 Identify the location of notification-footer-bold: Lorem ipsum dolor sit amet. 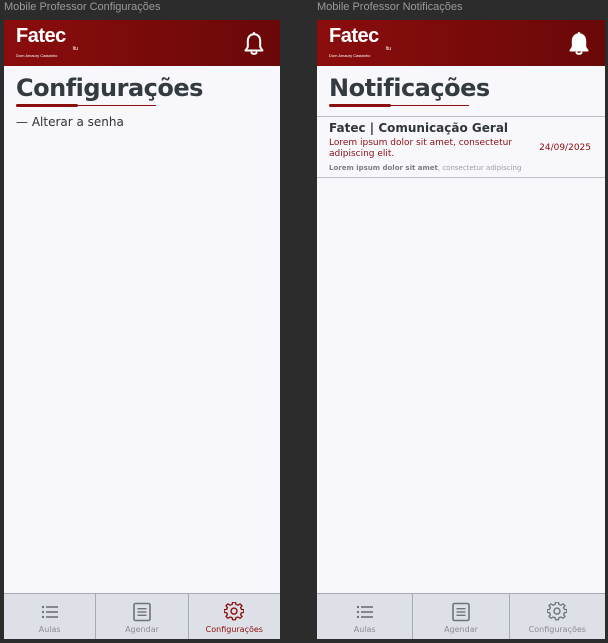
(383, 168).